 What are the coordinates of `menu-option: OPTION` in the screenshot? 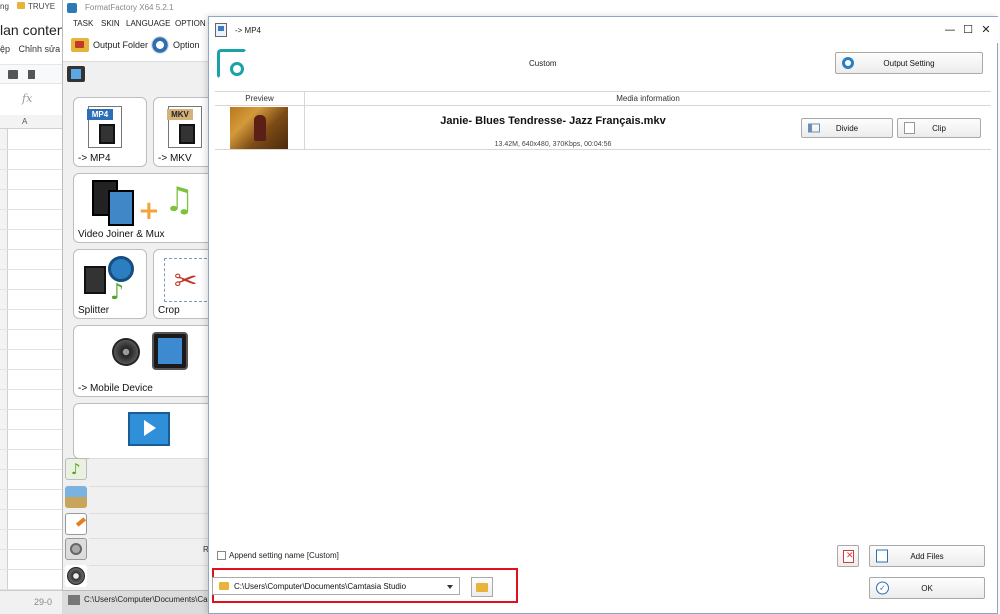 It's located at (190, 23).